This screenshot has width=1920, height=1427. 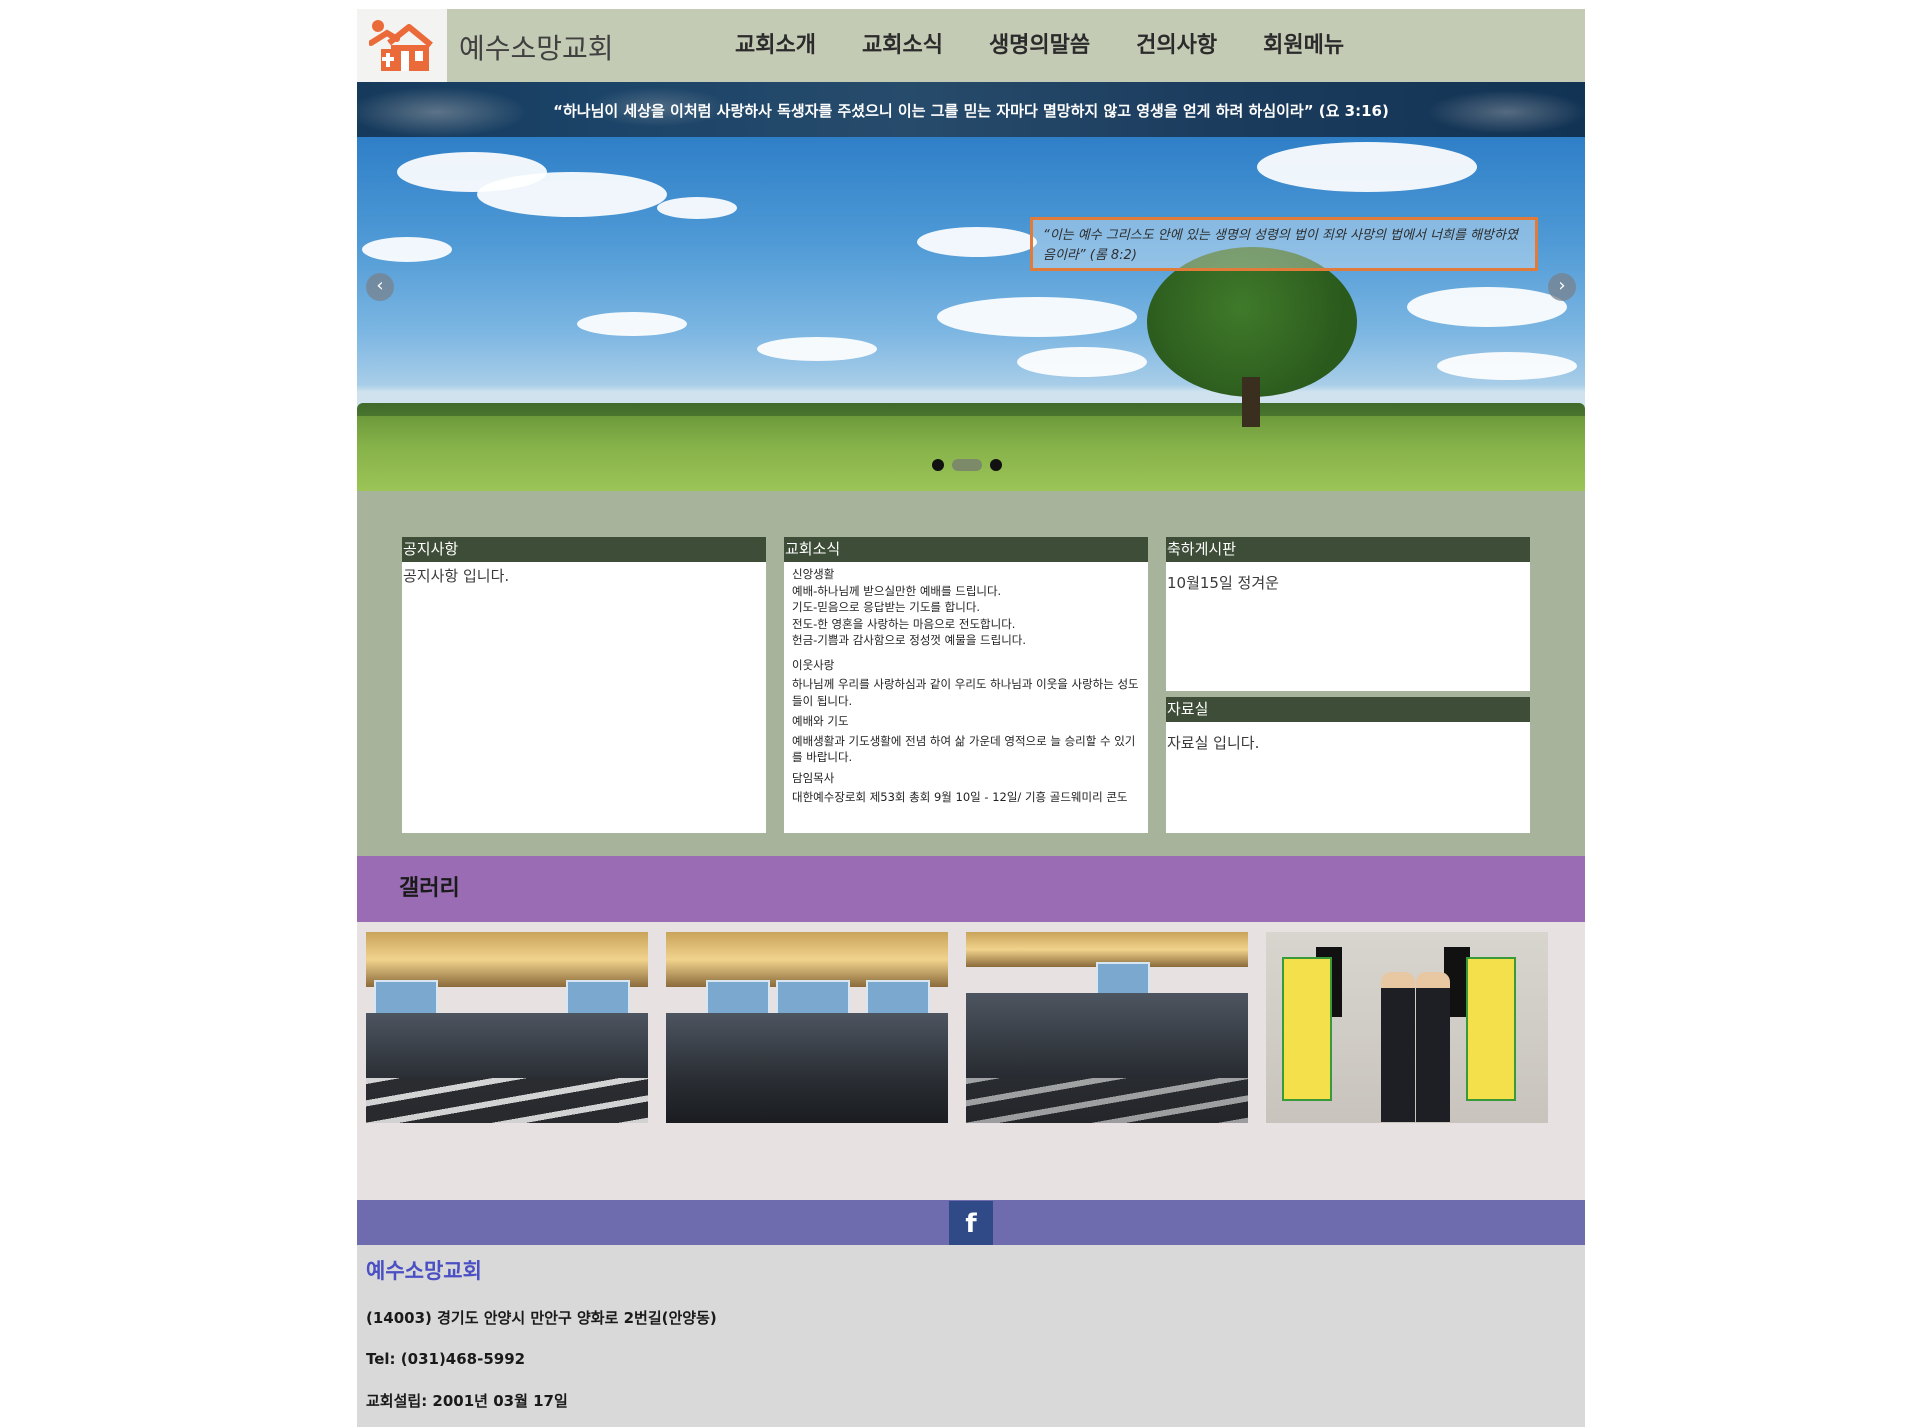 What do you see at coordinates (1348, 549) in the screenshot?
I see `celebration-board-title: 축하게시판` at bounding box center [1348, 549].